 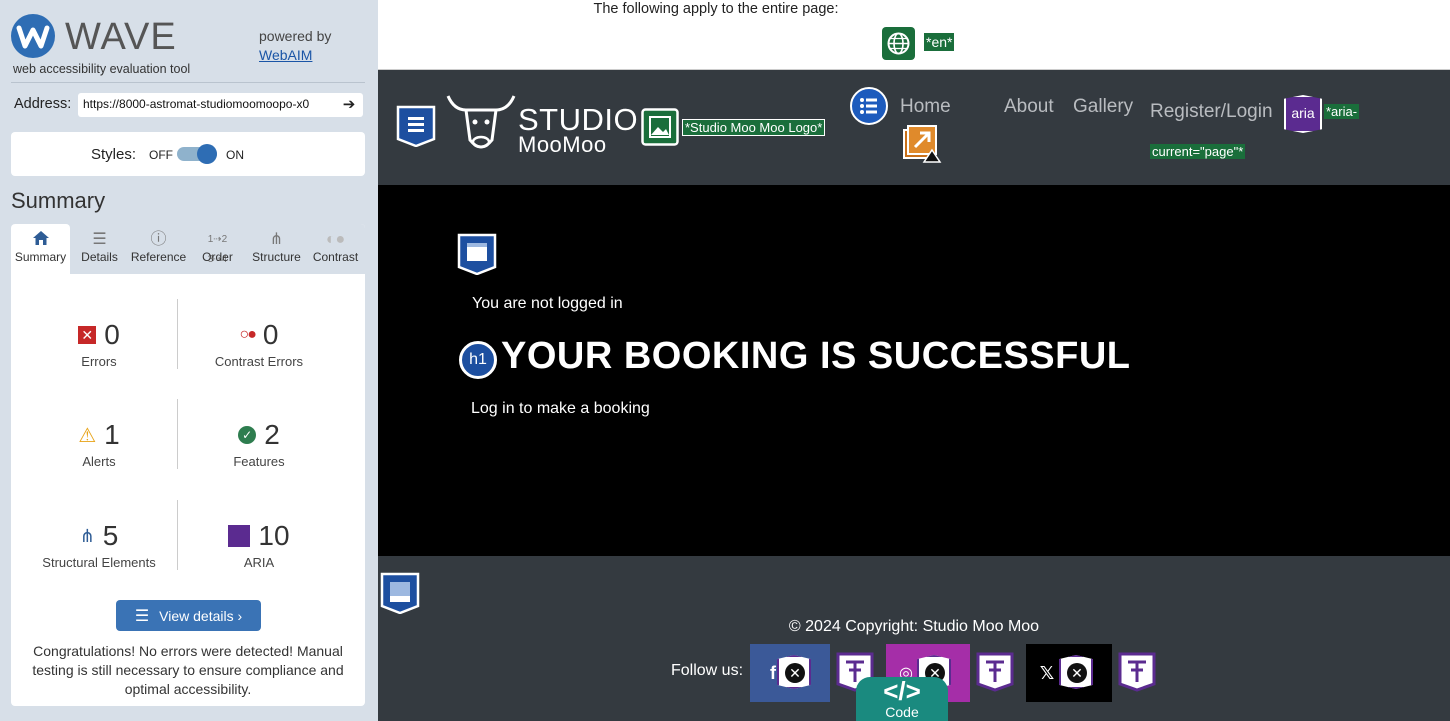 What do you see at coordinates (547, 303) in the screenshot?
I see `login-status-text: You are not logged in` at bounding box center [547, 303].